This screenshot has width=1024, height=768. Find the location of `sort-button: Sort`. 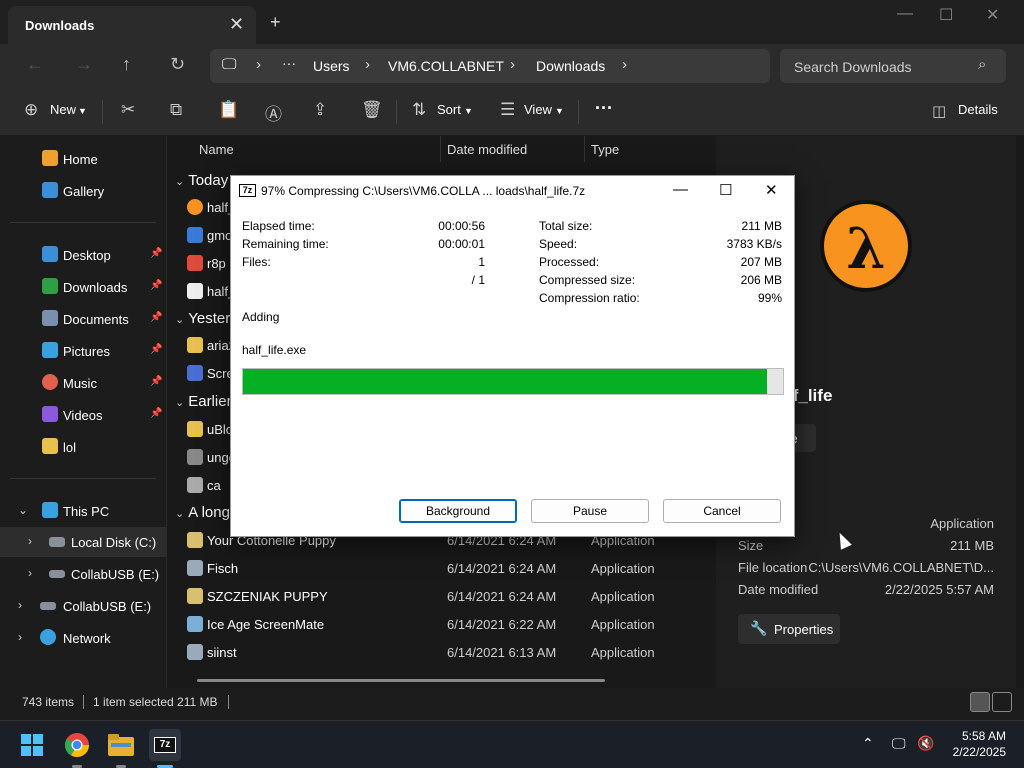

sort-button: Sort is located at coordinates (449, 109).